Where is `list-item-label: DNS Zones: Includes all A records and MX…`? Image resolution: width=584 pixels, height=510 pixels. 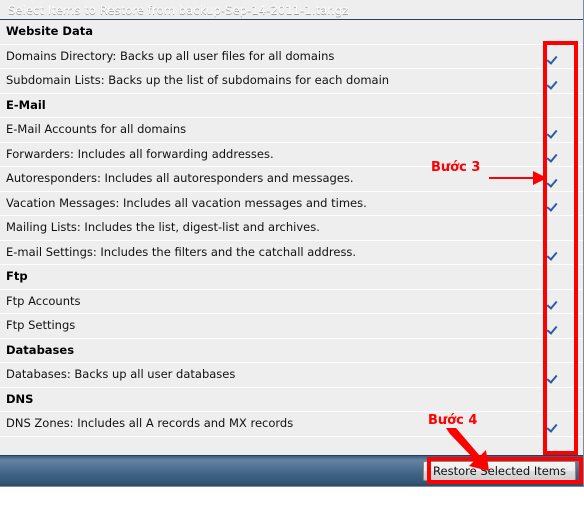 list-item-label: DNS Zones: Includes all A records and MX… is located at coordinates (150, 423).